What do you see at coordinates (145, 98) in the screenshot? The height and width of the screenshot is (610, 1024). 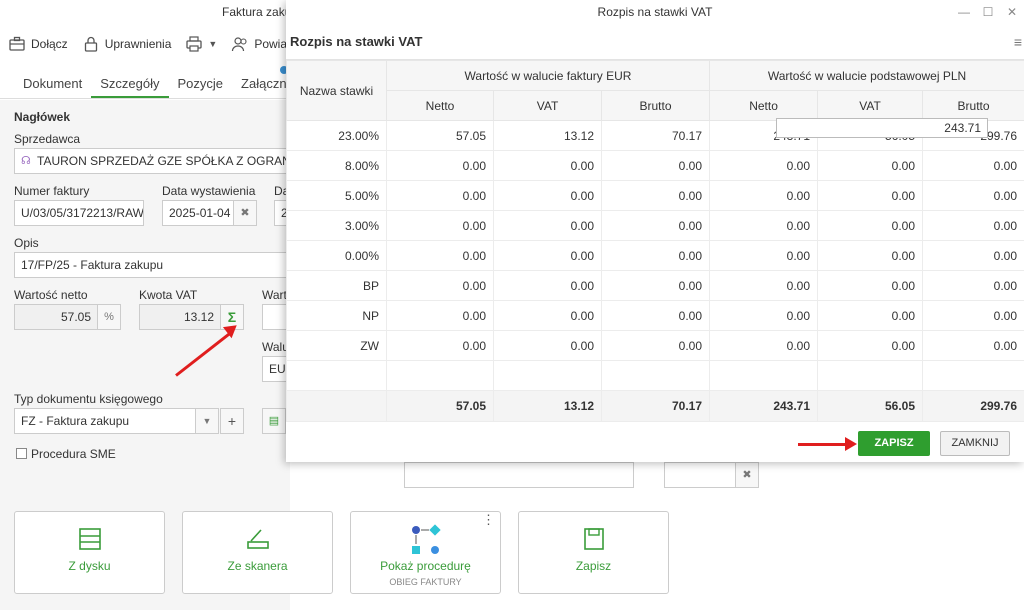 I see `tab-divider` at bounding box center [145, 98].